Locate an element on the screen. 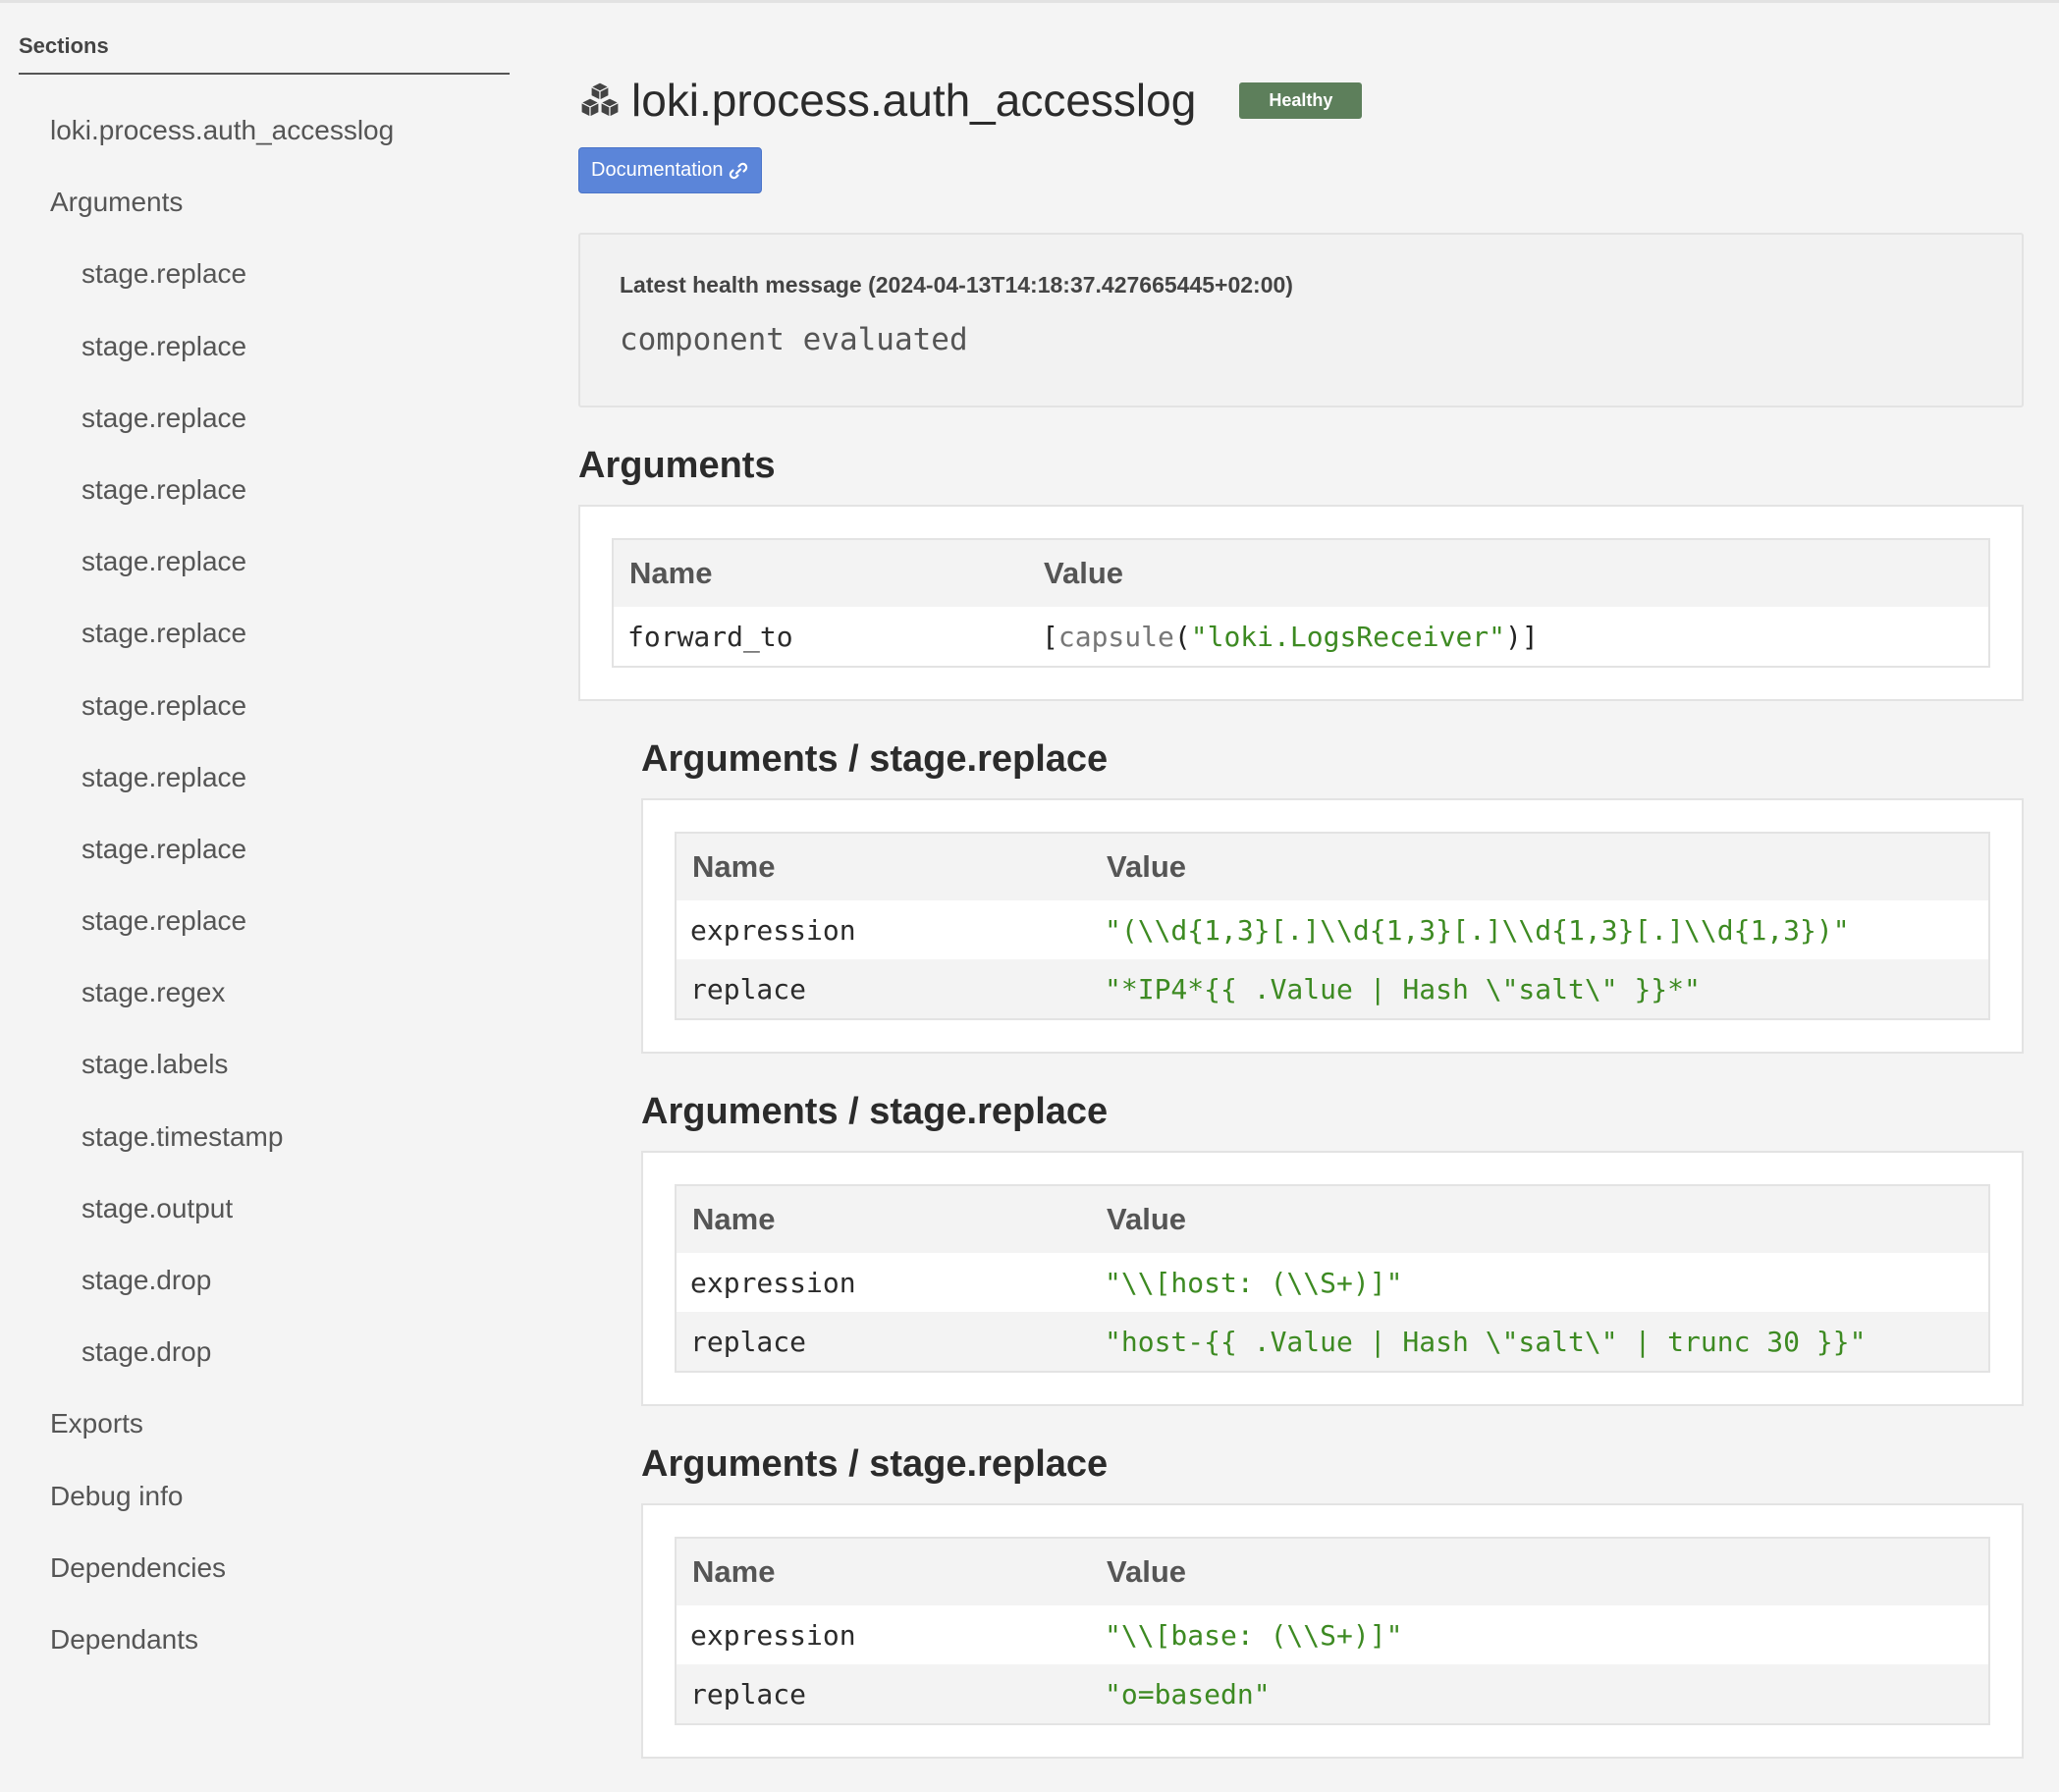  value-string: "loki.LogsReceiver" is located at coordinates (1348, 636).